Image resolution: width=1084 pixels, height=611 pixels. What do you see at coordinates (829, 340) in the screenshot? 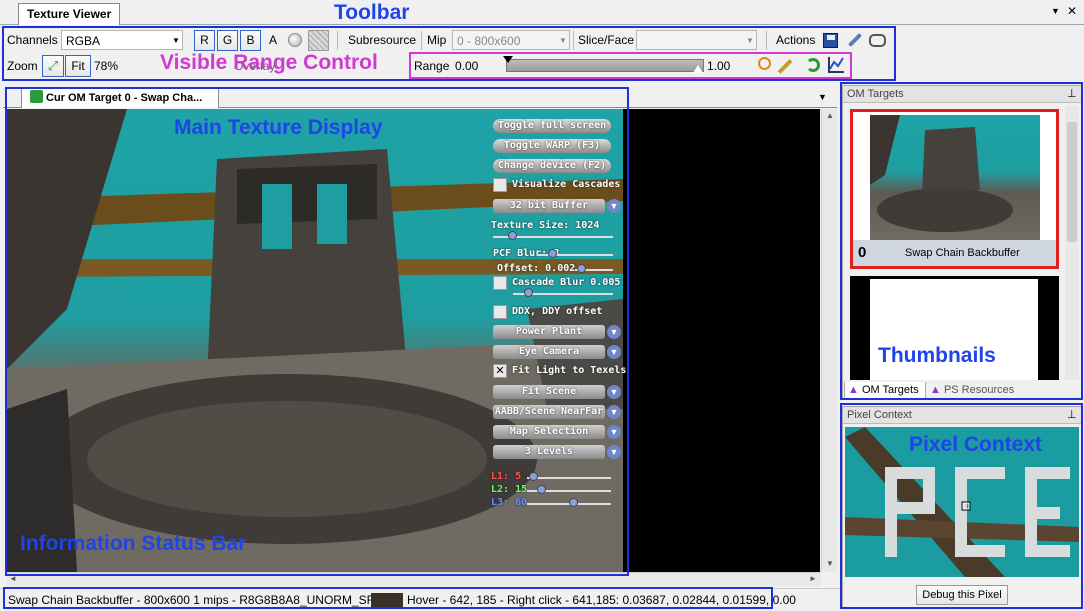
I see `vertical-scrollbar: ▲ ▼` at bounding box center [829, 340].